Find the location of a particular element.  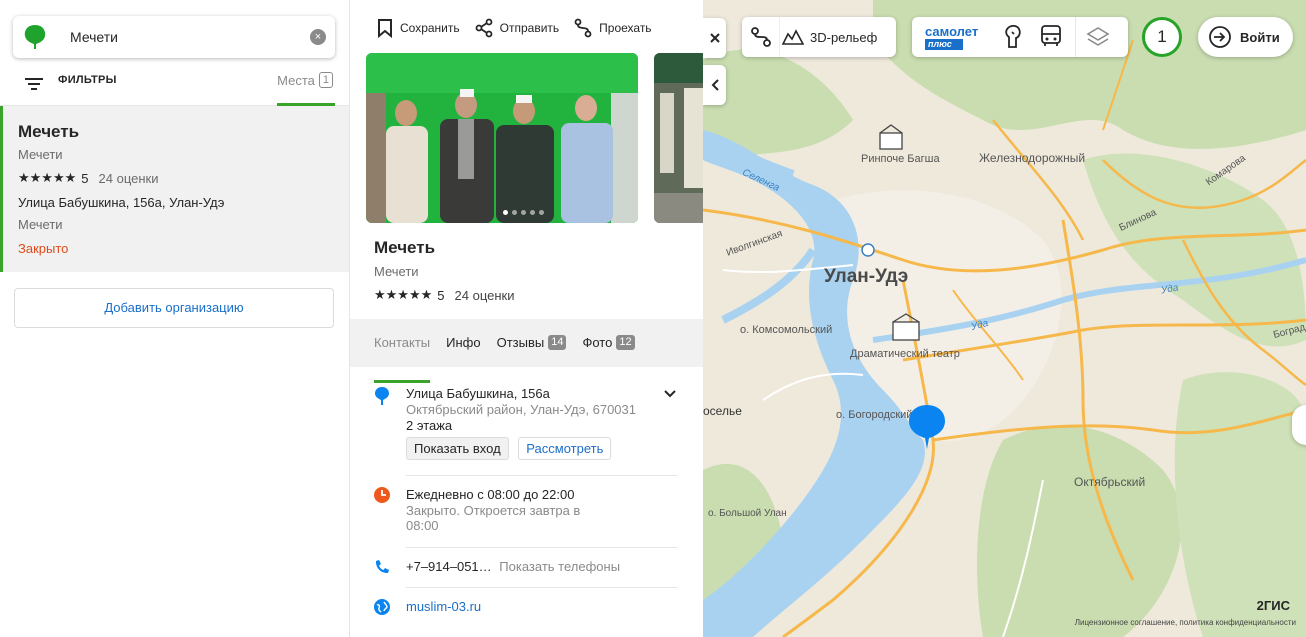

places-tab: Места 1 is located at coordinates (305, 80).